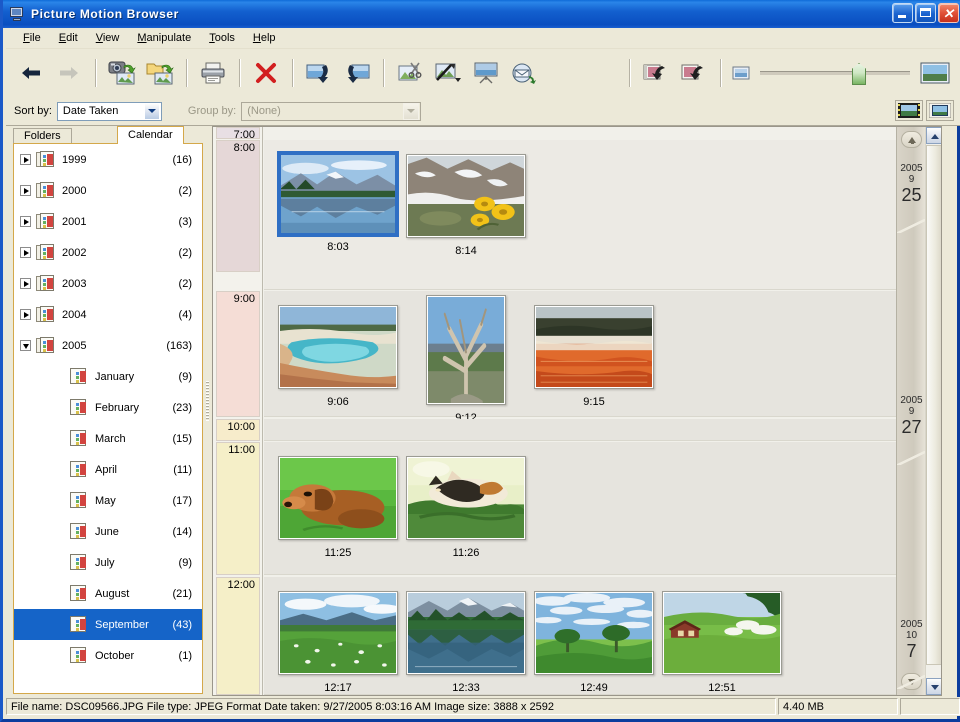 The width and height of the screenshot is (960, 722). I want to click on tree-item-2000: 2000 (2), so click(108, 190).